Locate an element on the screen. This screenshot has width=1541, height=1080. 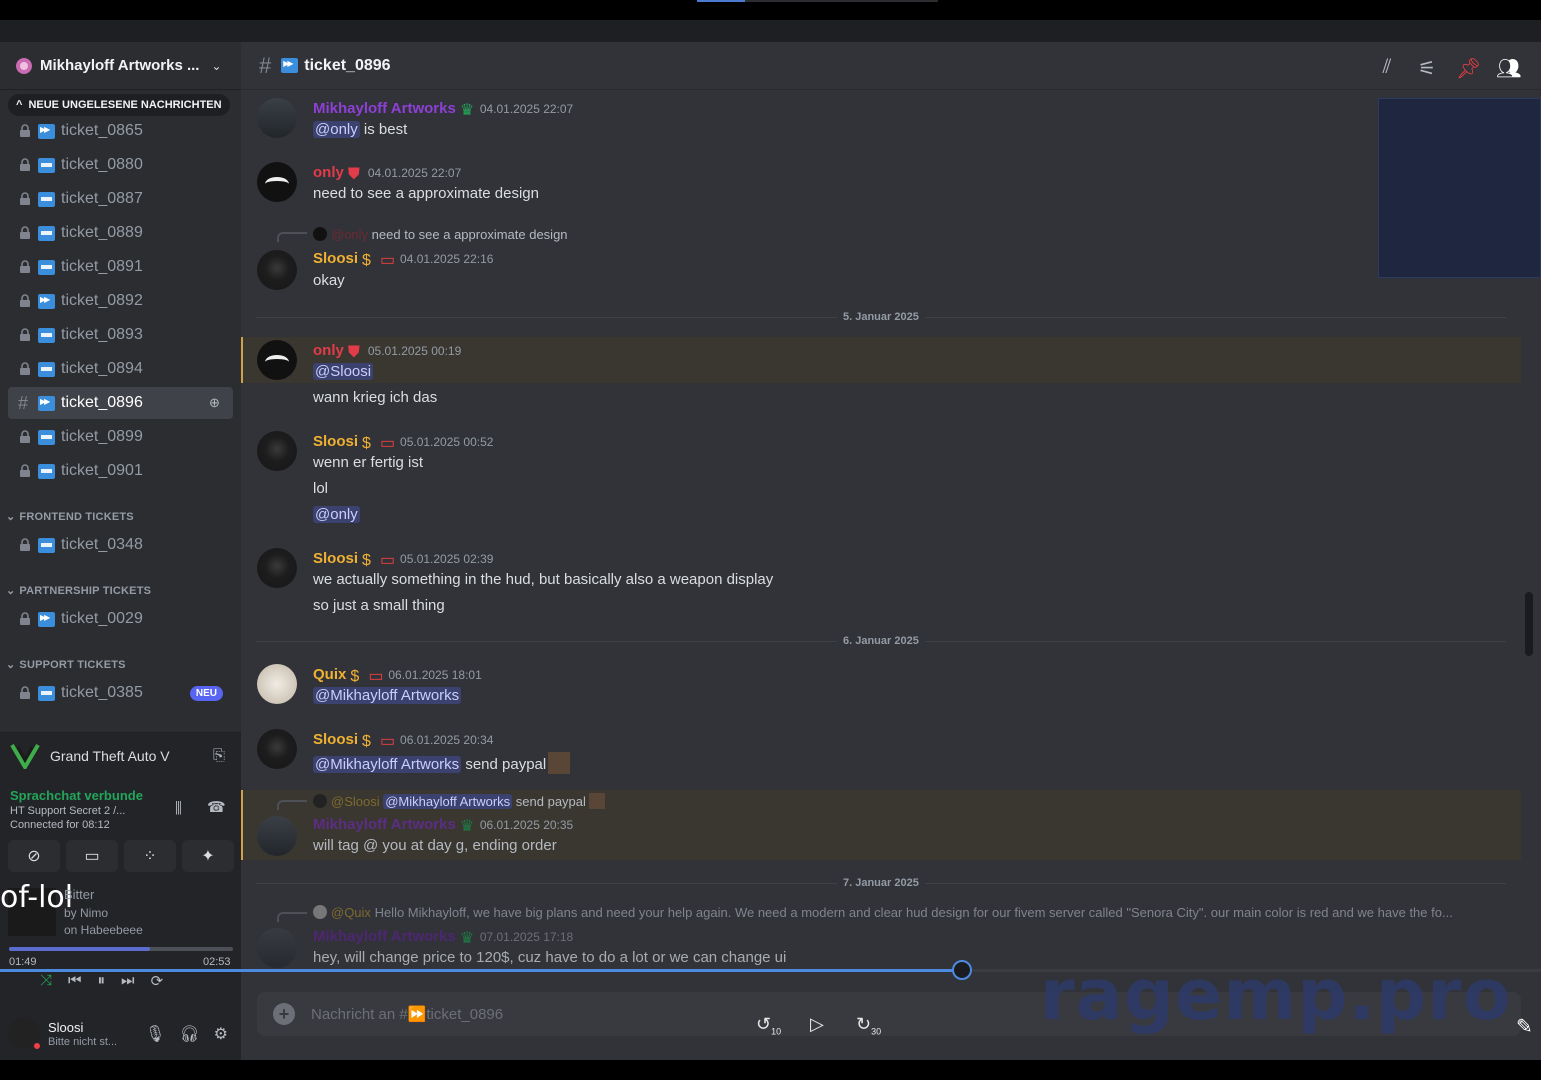
channel-item: ticket_0887 is located at coordinates (120, 199).